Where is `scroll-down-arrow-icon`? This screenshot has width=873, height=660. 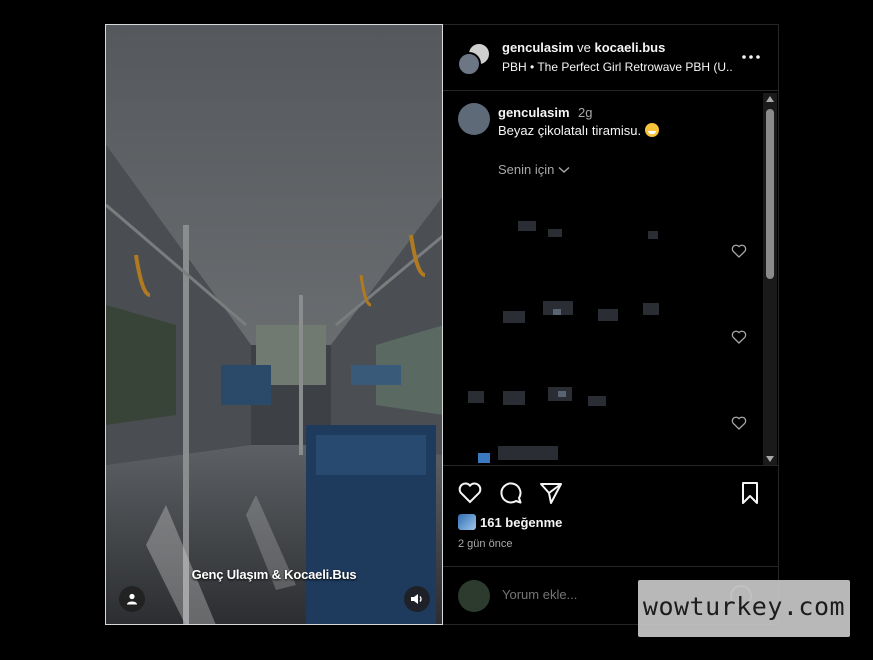 scroll-down-arrow-icon is located at coordinates (770, 459).